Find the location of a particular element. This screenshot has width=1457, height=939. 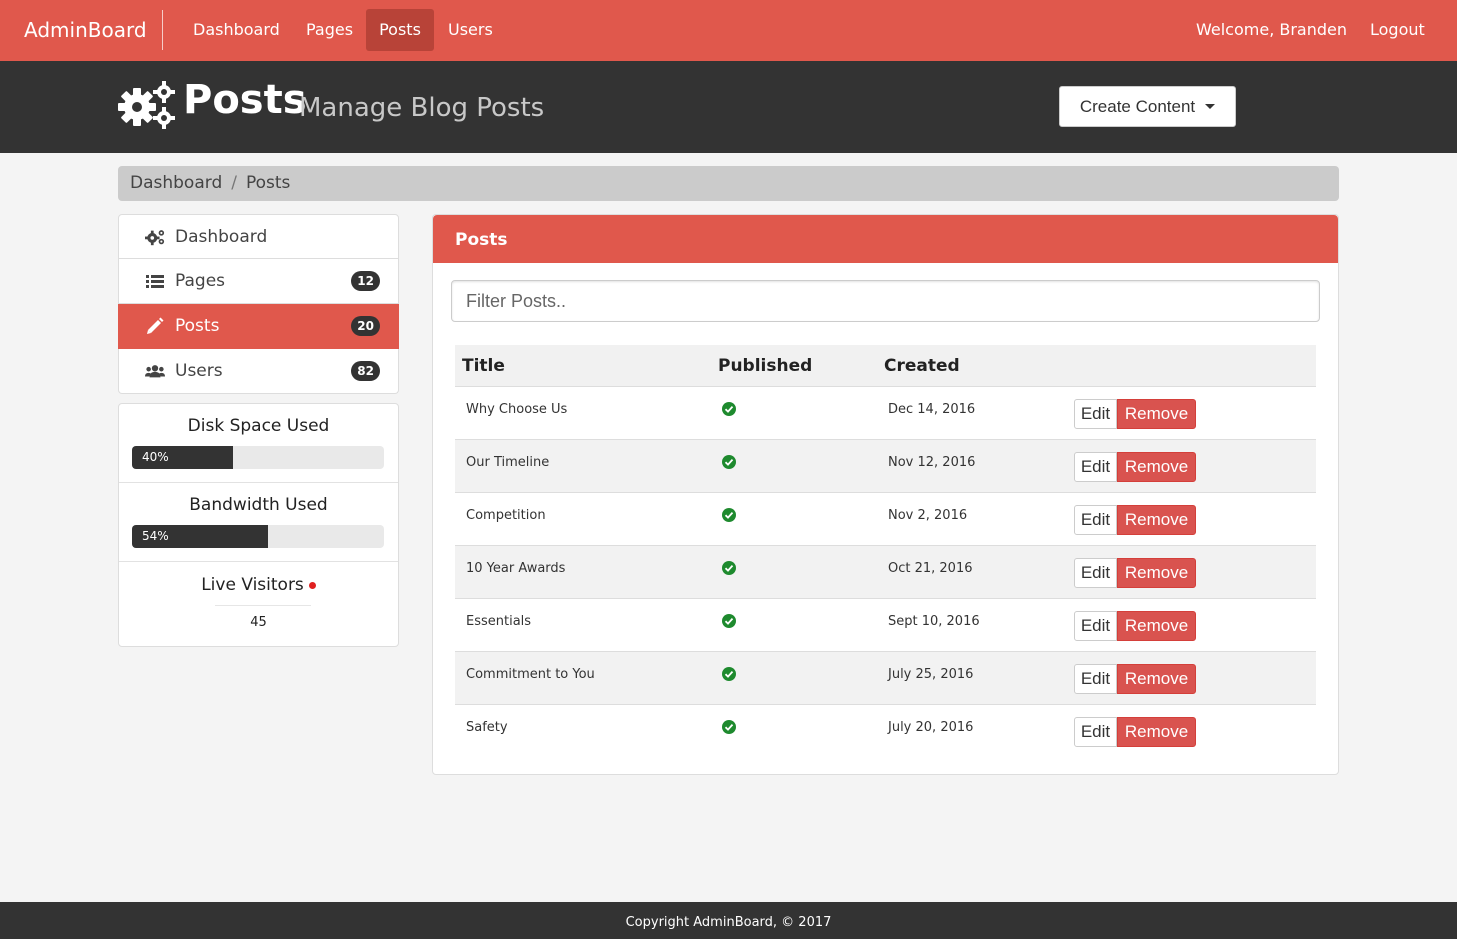

caret-down-icon is located at coordinates (1210, 106).